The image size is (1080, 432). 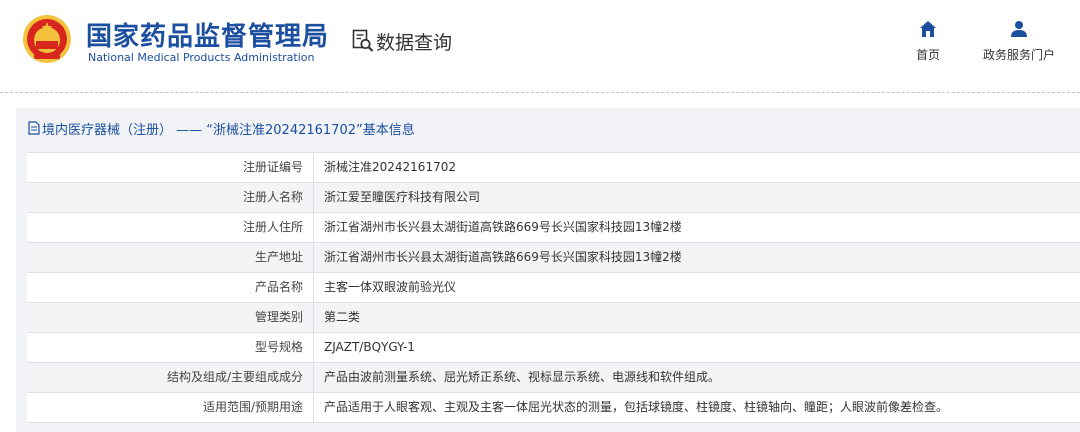 I want to click on field-value: 主客一体双眼波前验光仪, so click(x=390, y=287).